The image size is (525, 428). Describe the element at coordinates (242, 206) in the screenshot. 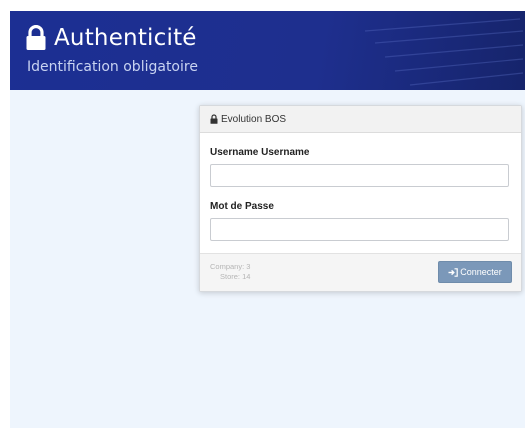

I see `password-label: Mot de Passe` at that location.